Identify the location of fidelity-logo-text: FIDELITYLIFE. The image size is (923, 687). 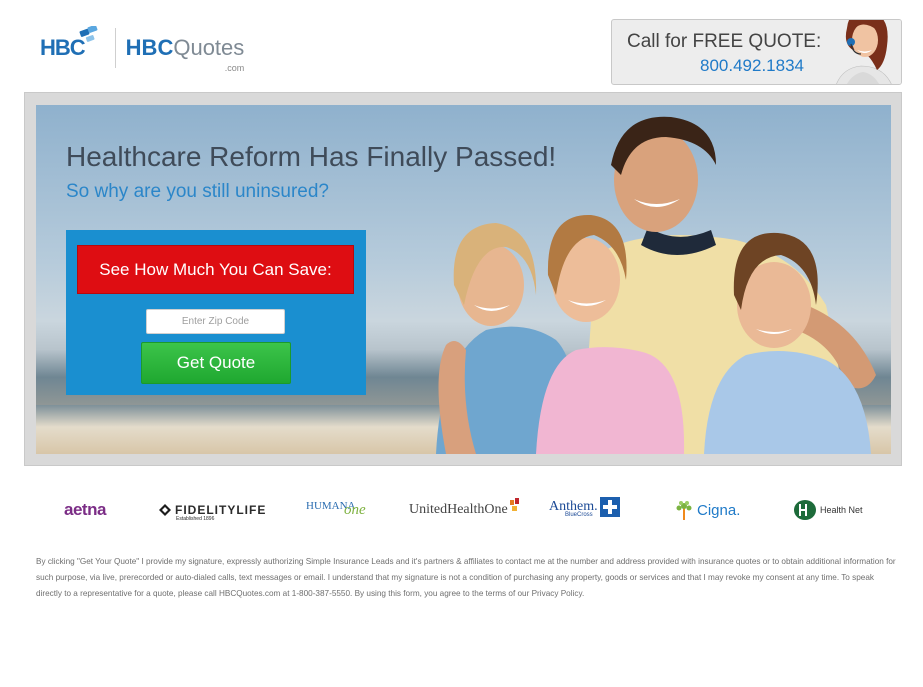
(221, 510).